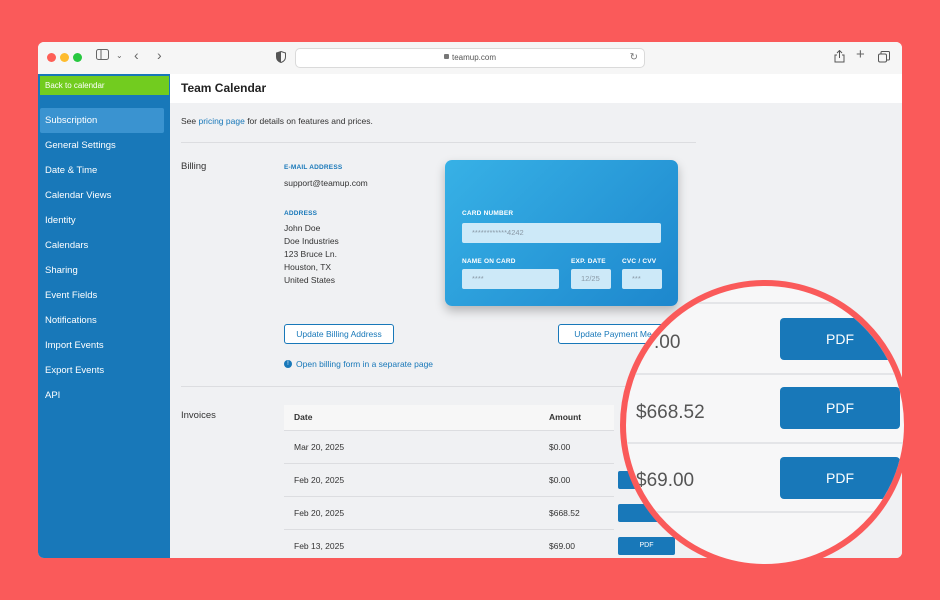 This screenshot has width=940, height=600. What do you see at coordinates (101, 295) in the screenshot?
I see `sidebar-item-event-fields: Event Fields` at bounding box center [101, 295].